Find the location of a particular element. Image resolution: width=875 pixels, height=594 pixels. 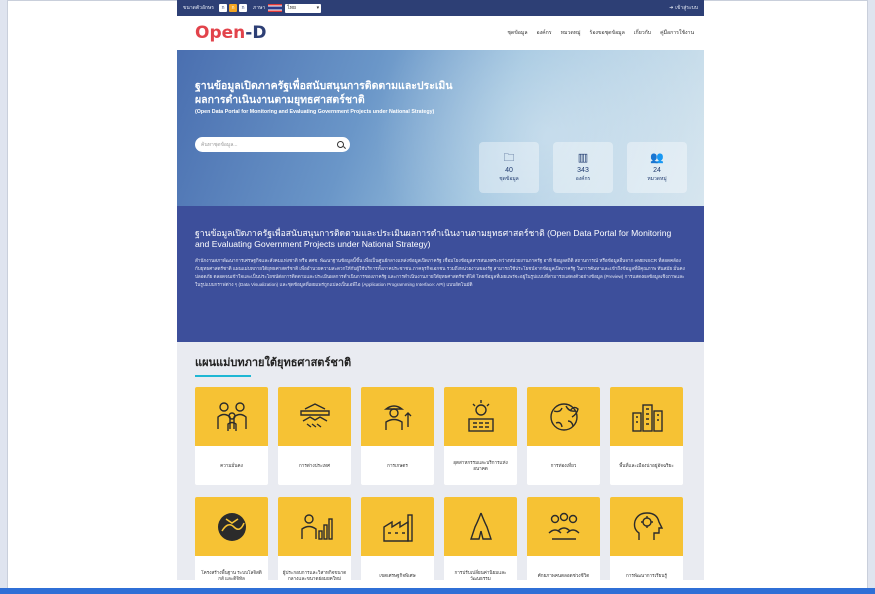

login-label: เข้าสู่ระบบ is located at coordinates (686, 8).